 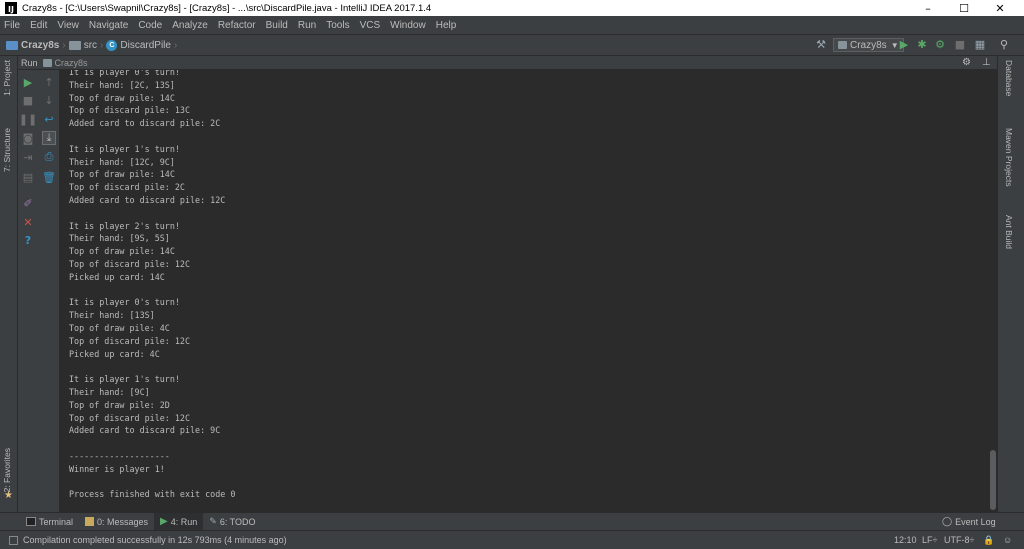 I want to click on run-icon: ▶, so click(x=904, y=44).